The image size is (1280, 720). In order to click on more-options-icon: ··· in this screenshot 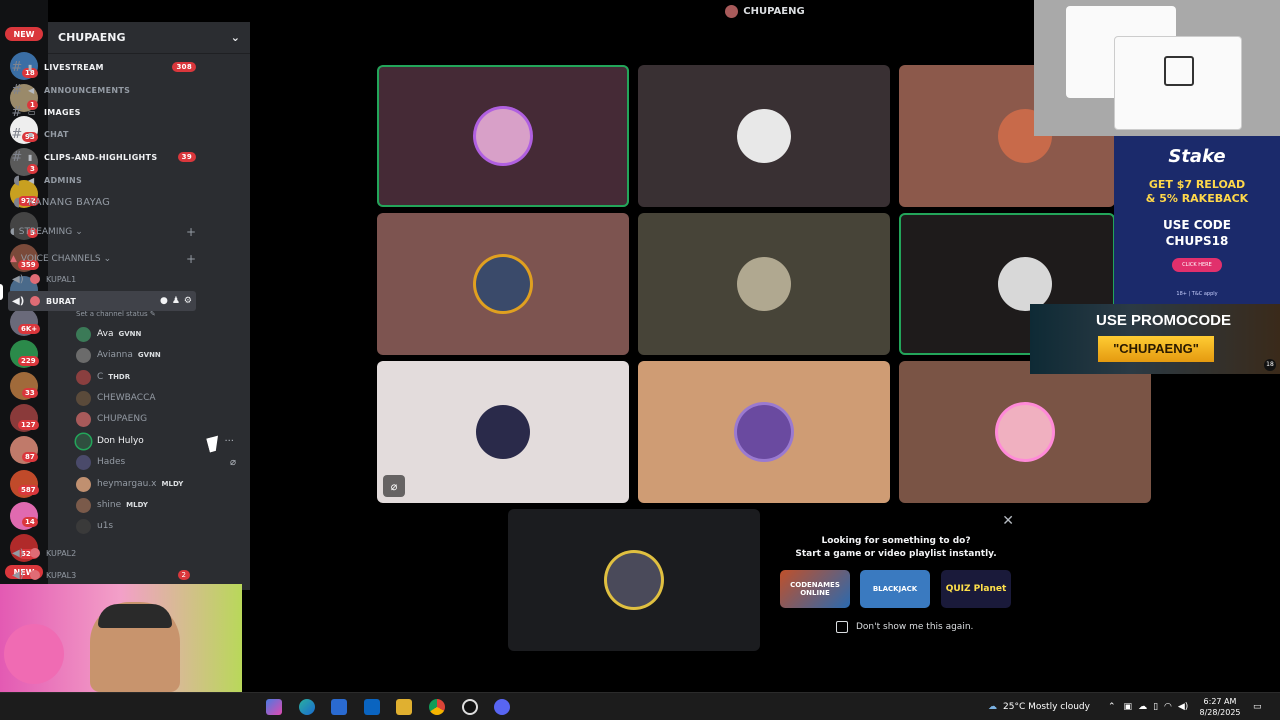, I will do `click(229, 441)`.